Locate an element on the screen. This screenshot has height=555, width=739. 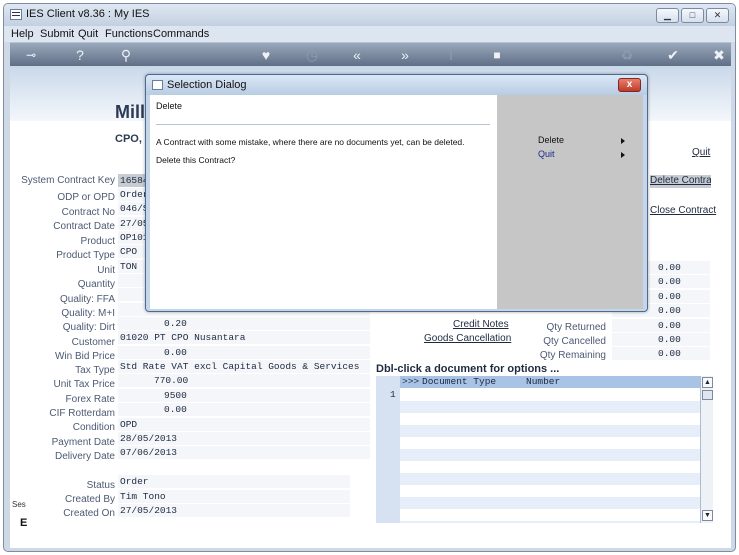
option-delete: Delete is located at coordinates (551, 140).